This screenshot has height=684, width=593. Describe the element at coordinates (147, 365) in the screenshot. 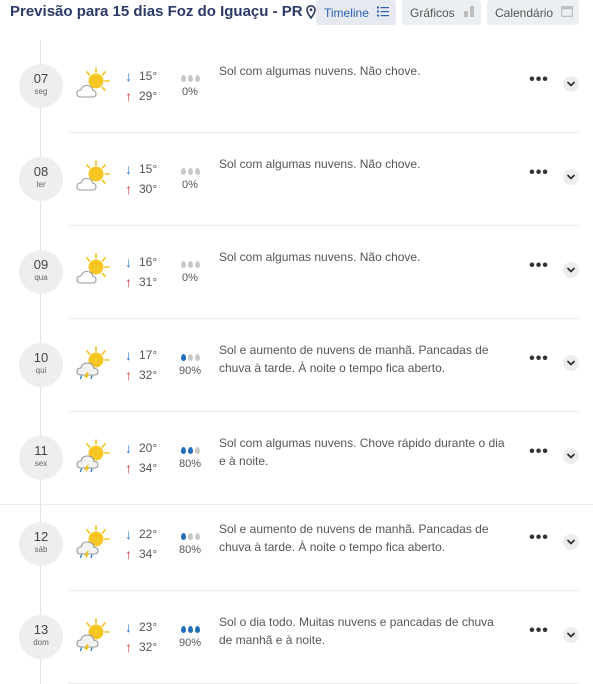

I see `temperature-range: ↓ 17° ↑ 32°` at that location.